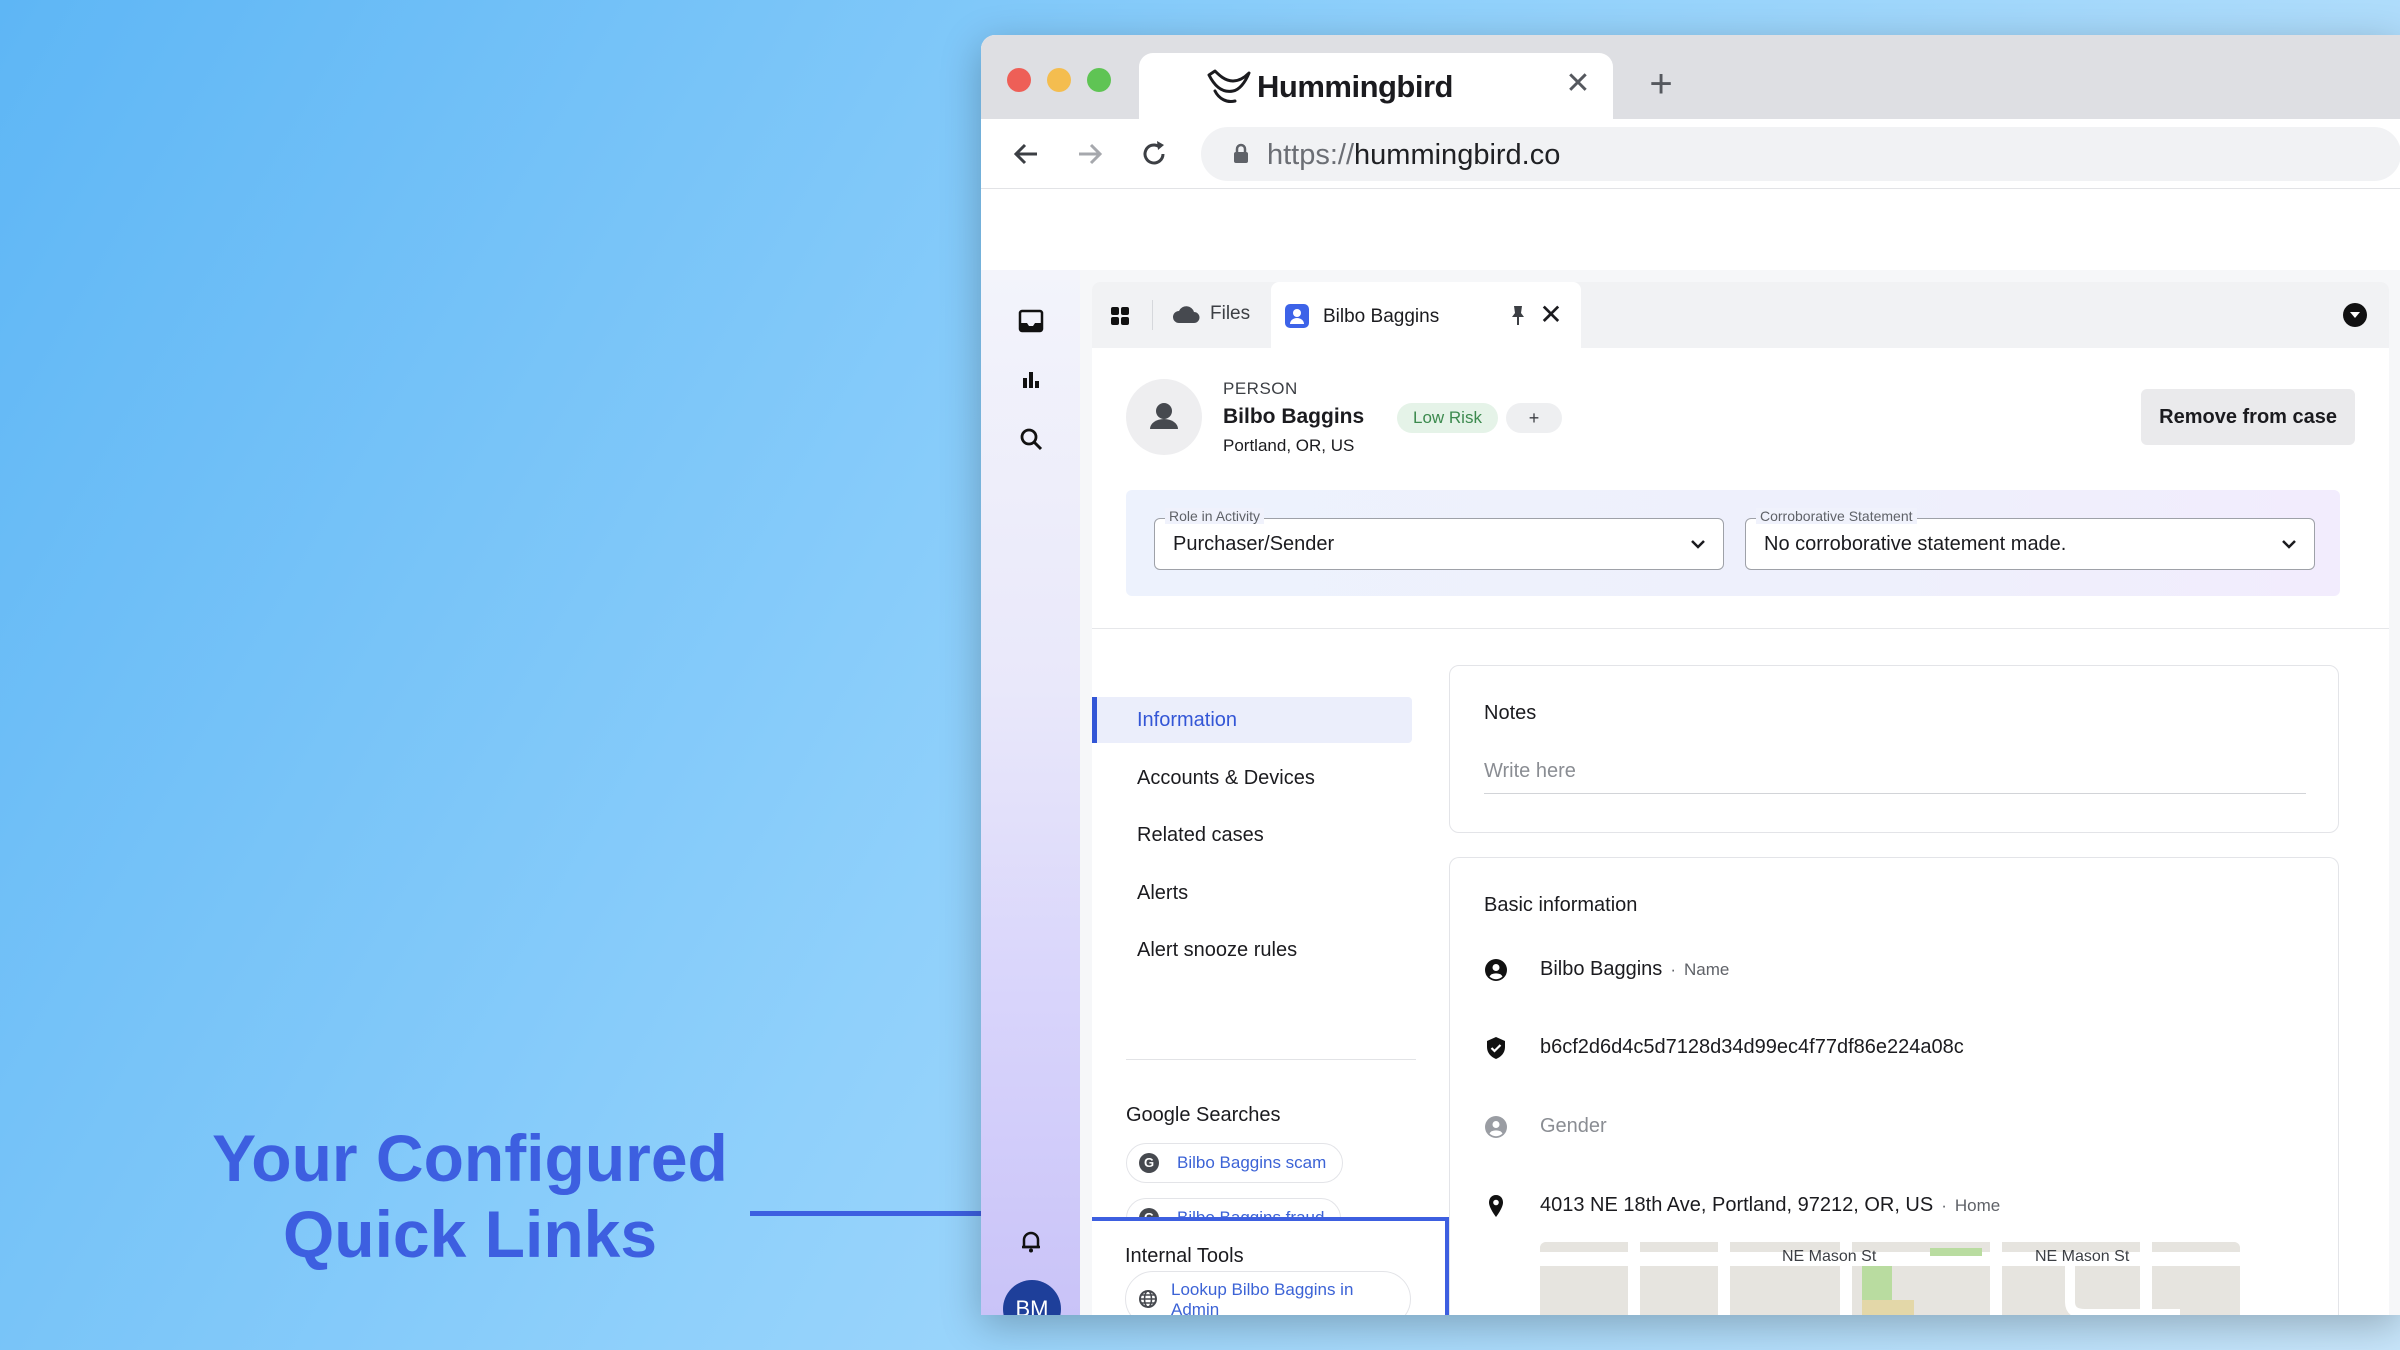 This screenshot has width=2400, height=1350. What do you see at coordinates (1800, 154) in the screenshot?
I see `address-bar: https://hummingbird.co` at bounding box center [1800, 154].